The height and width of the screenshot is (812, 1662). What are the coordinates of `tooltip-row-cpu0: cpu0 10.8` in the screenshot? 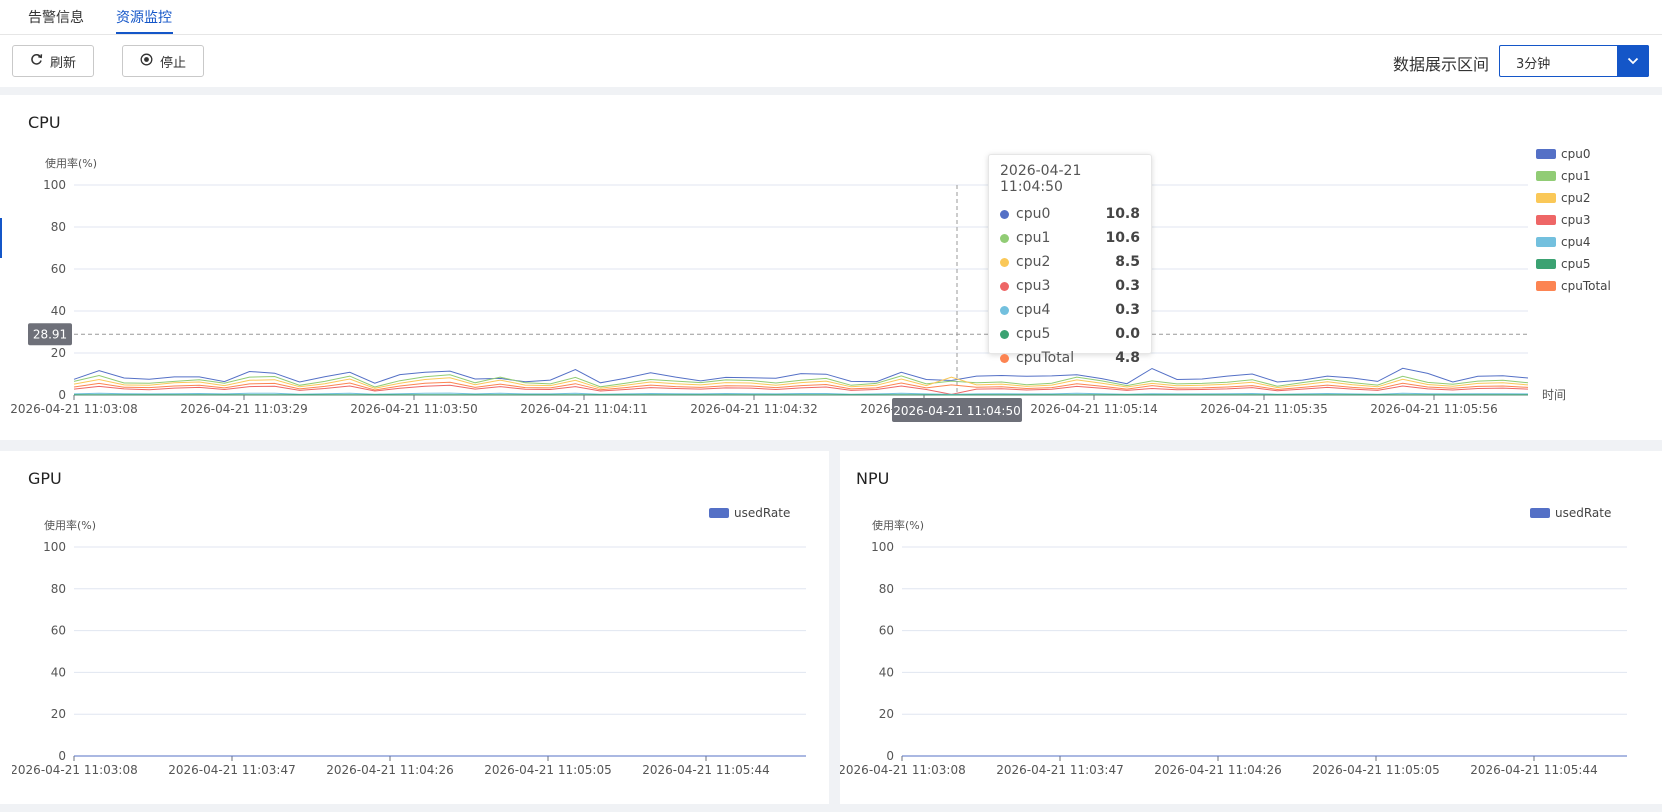 It's located at (1070, 214).